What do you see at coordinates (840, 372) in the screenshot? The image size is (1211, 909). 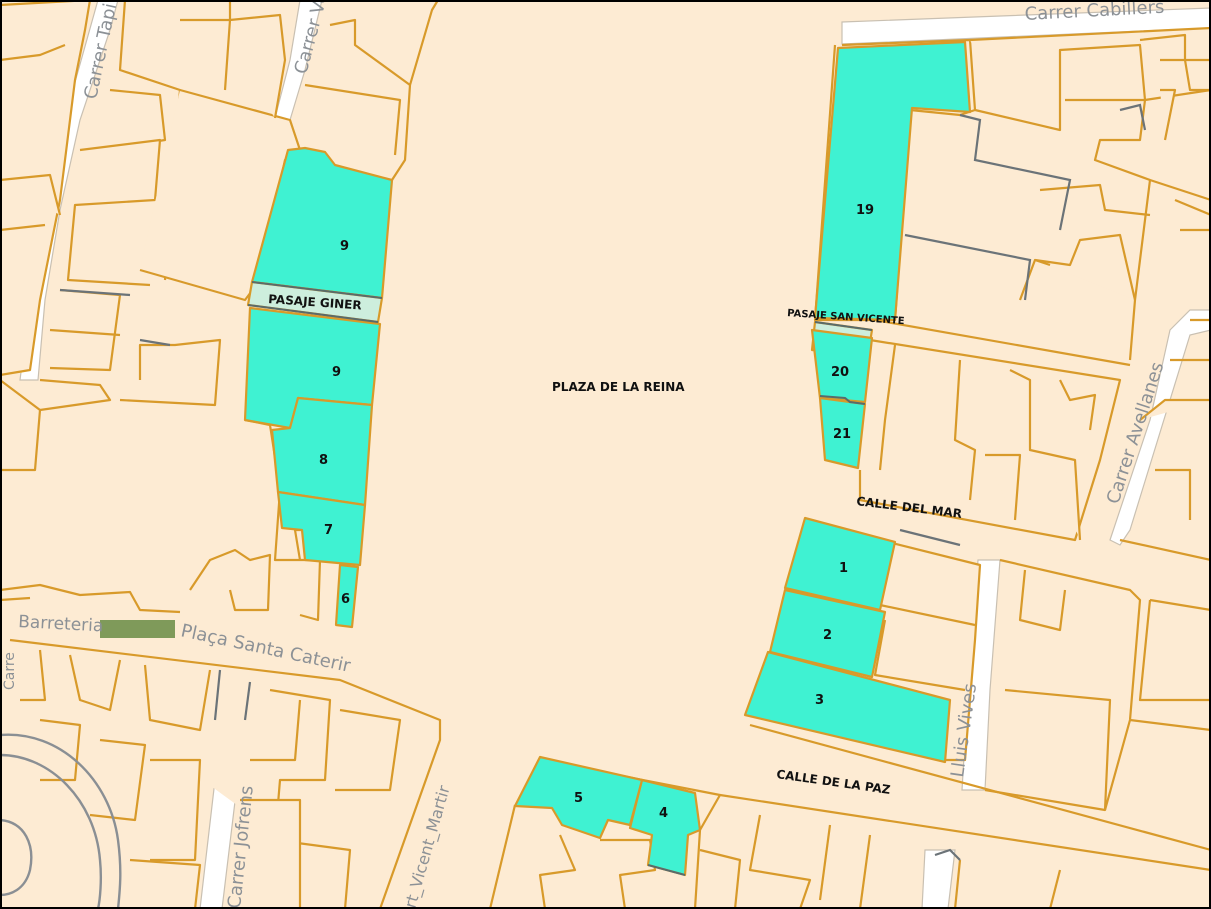 I see `plot-label: 20` at bounding box center [840, 372].